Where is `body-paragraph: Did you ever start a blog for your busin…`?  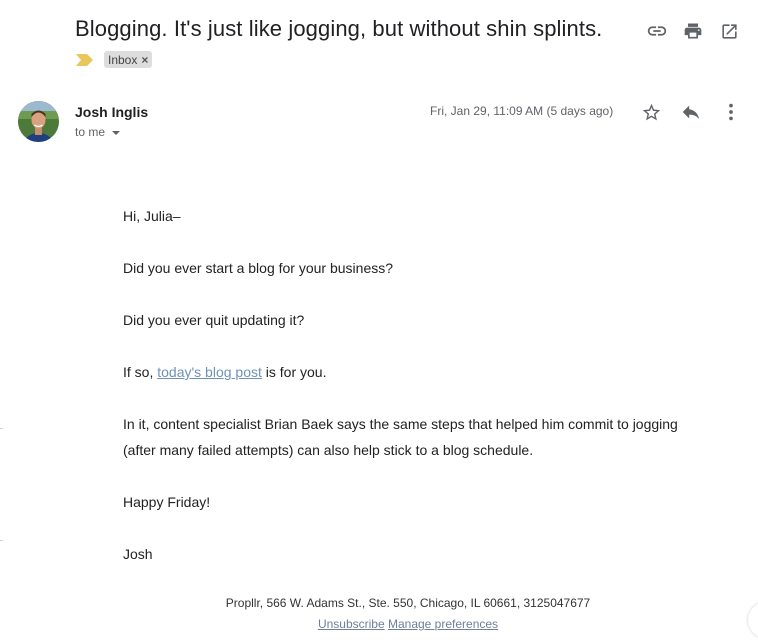
body-paragraph: Did you ever start a blog for your busin… is located at coordinates (258, 268).